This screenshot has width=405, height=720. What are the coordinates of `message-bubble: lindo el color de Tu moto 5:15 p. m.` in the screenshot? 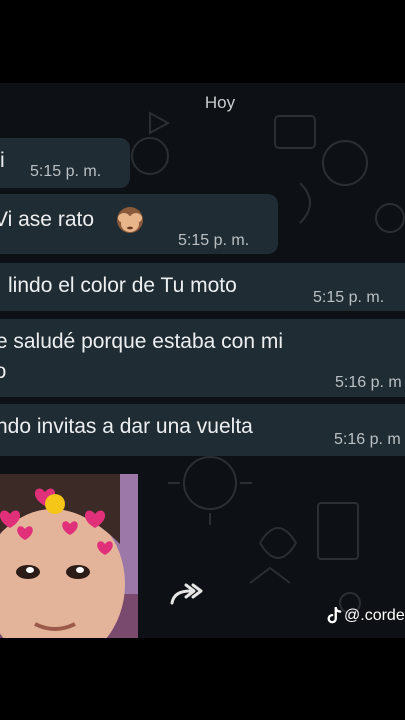 It's located at (202, 287).